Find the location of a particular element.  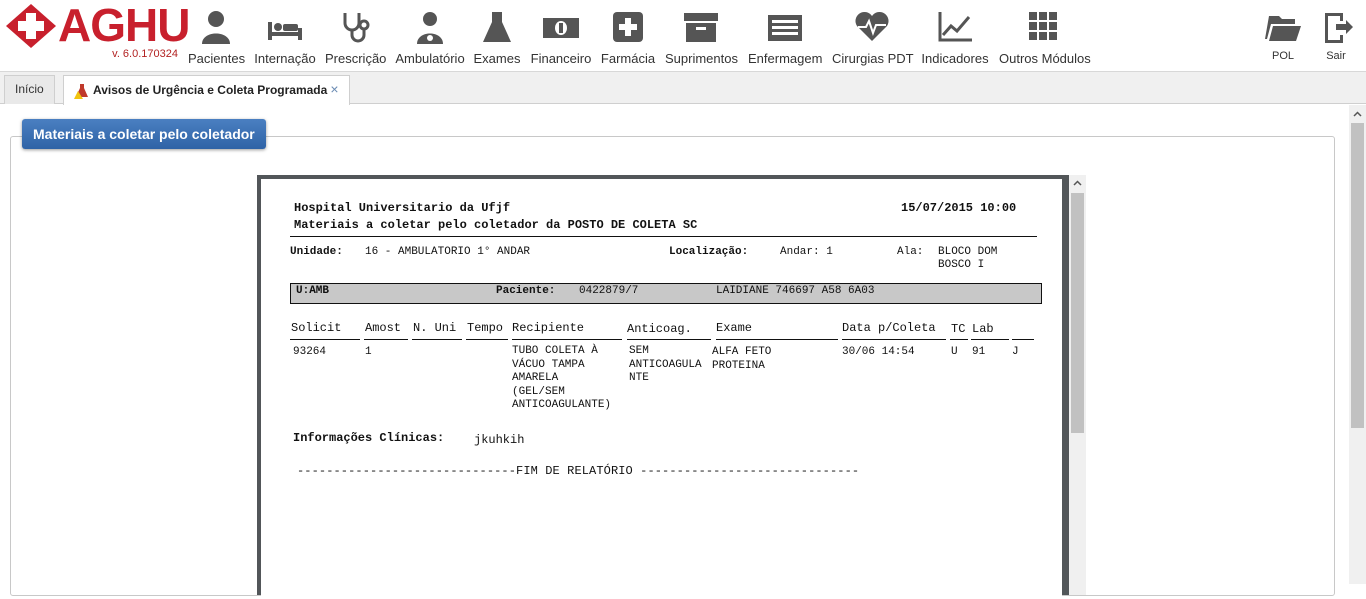

aghu-logo: AGHU v. 6.0.170324 is located at coordinates (98, 32).